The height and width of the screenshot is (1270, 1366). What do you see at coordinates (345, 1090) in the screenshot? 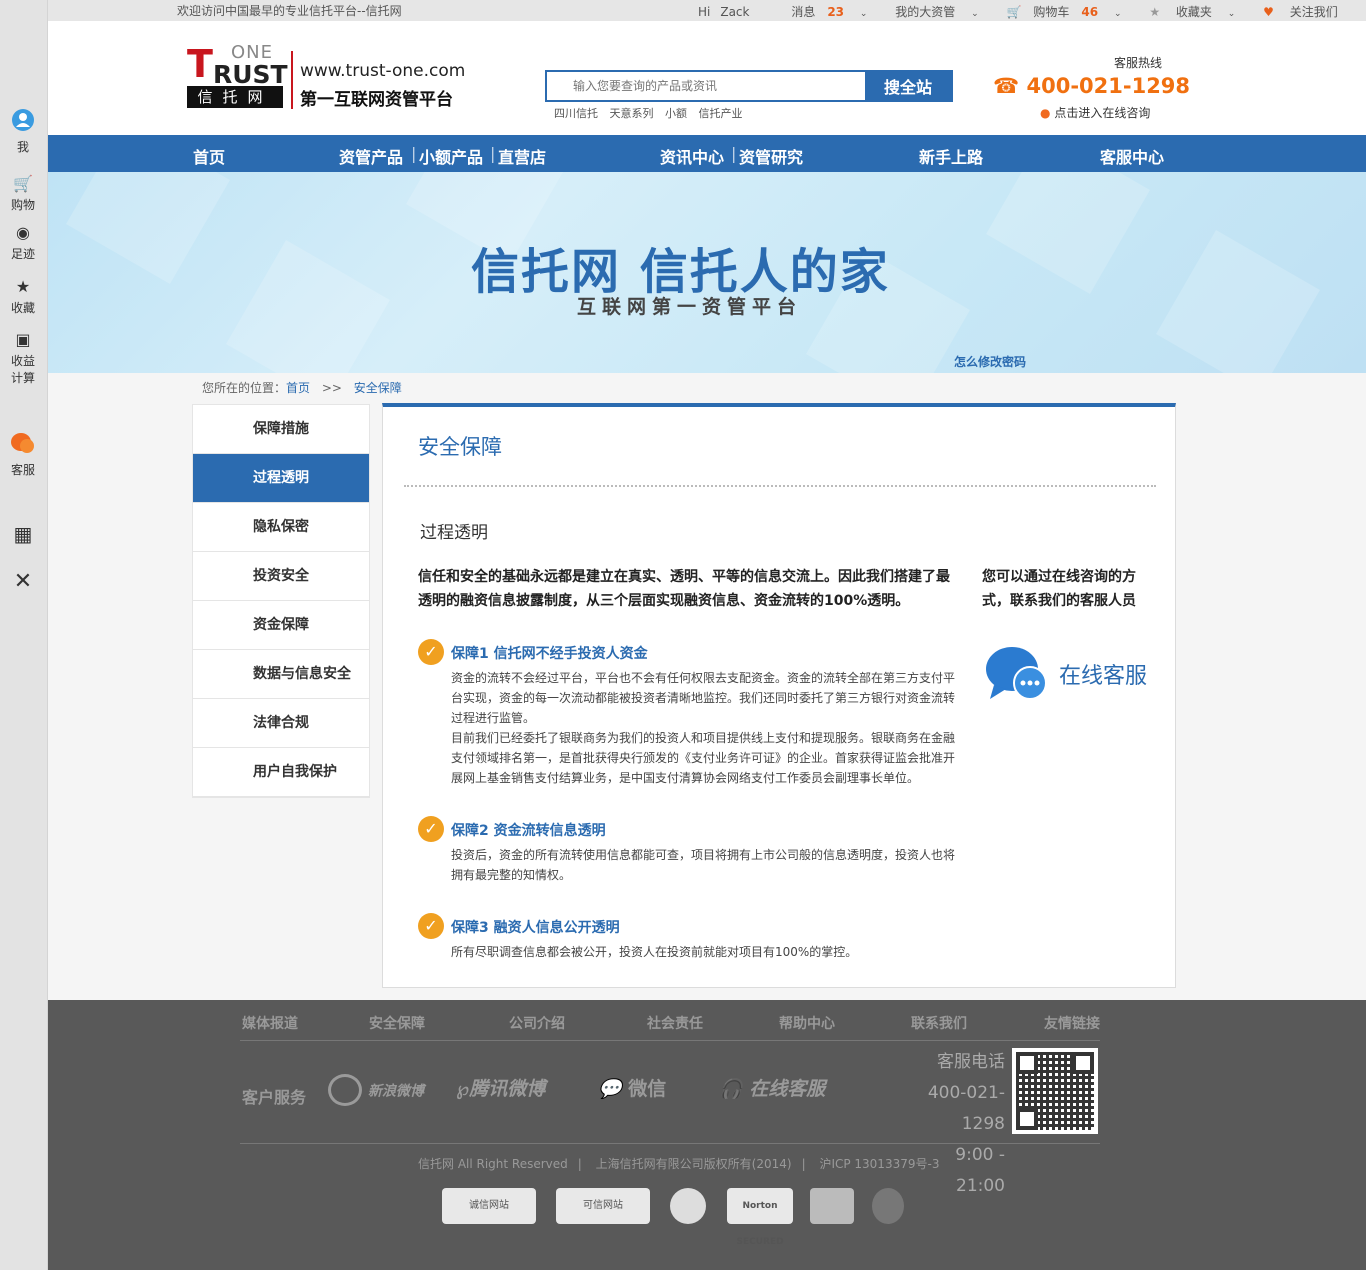
I see `weibo-icon` at bounding box center [345, 1090].